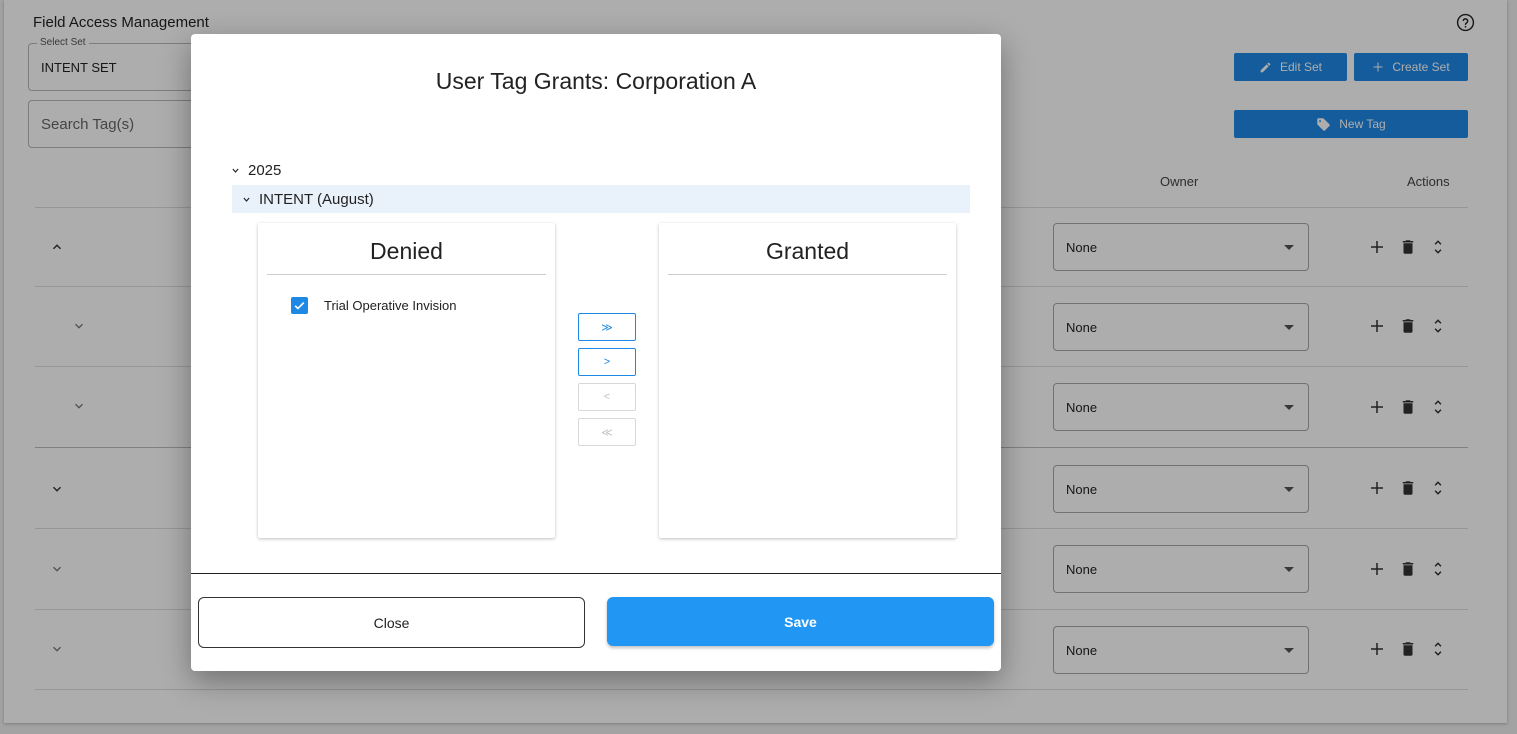 The width and height of the screenshot is (1517, 734). Describe the element at coordinates (316, 199) in the screenshot. I see `tree-node-group-label: INTENT (August)` at that location.